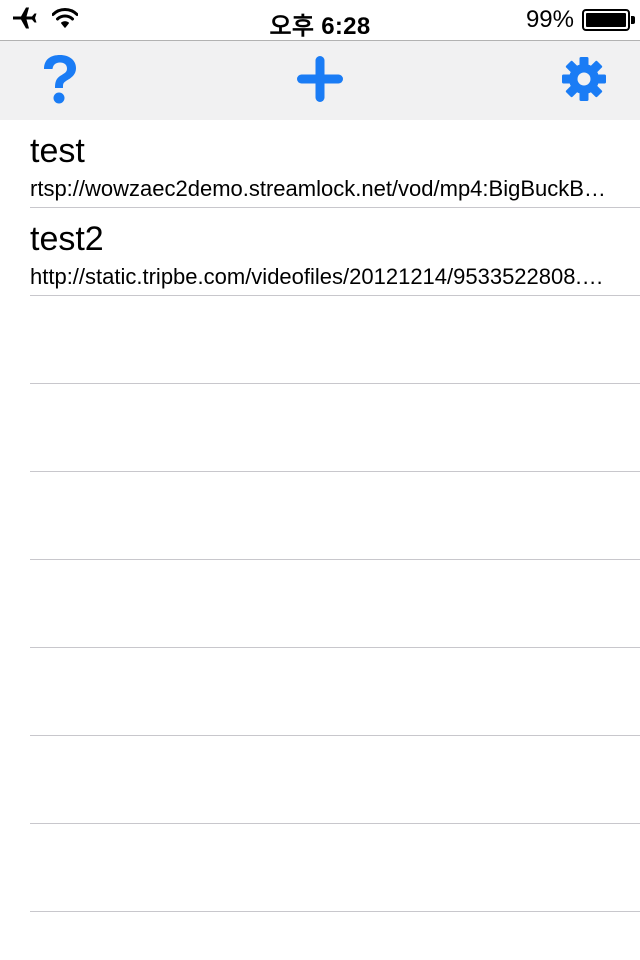 The height and width of the screenshot is (960, 640). Describe the element at coordinates (580, 20) in the screenshot. I see `status-right: 99%` at that location.